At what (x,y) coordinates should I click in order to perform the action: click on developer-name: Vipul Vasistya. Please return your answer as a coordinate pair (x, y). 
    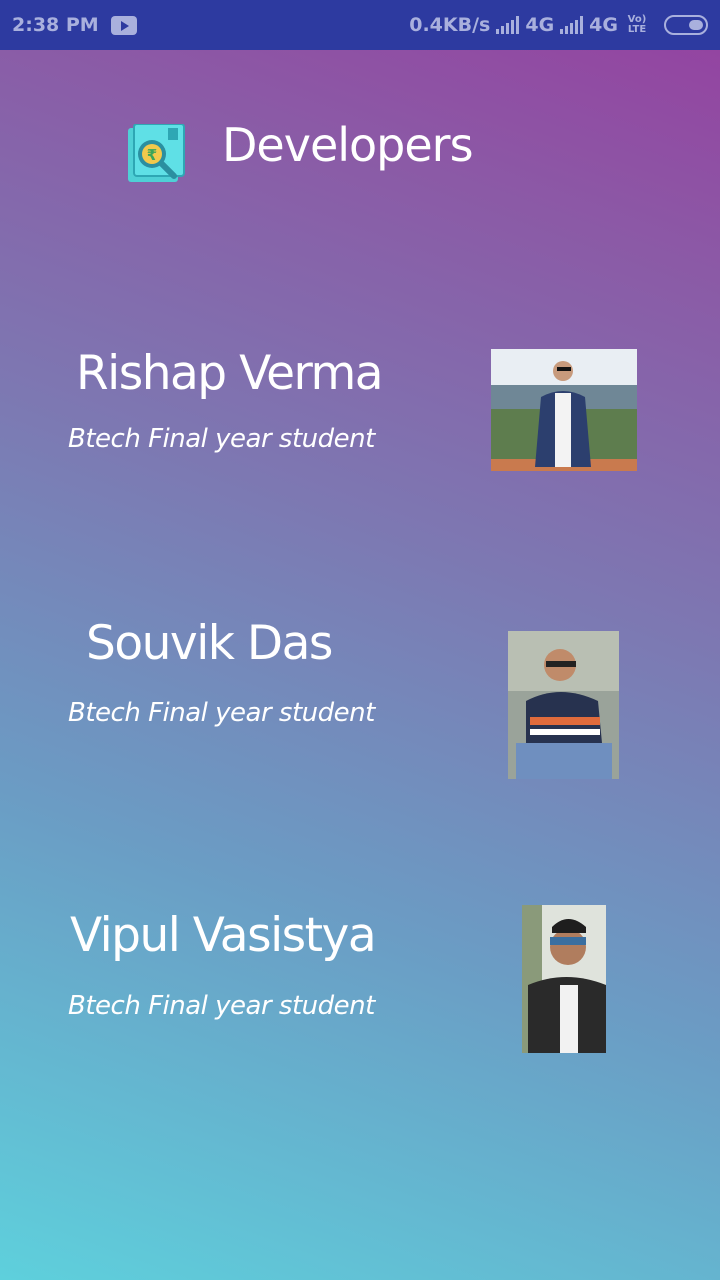
    Looking at the image, I should click on (223, 935).